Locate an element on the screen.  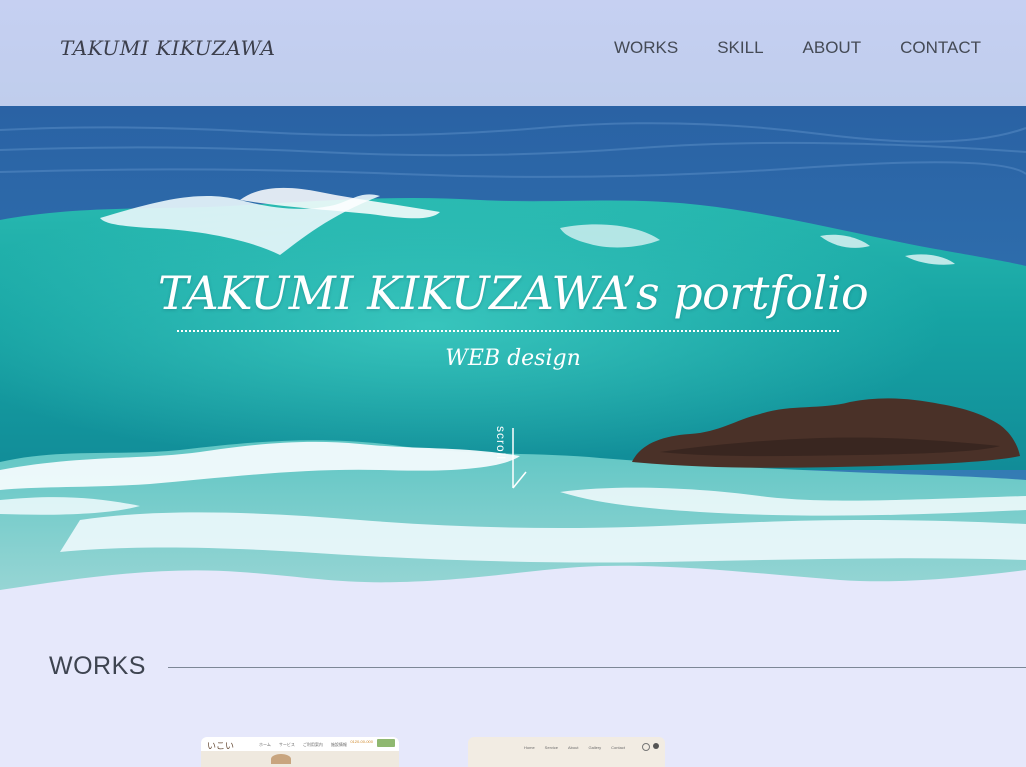
site-logo: TAKUMI KIKUZAWA is located at coordinates (167, 48).